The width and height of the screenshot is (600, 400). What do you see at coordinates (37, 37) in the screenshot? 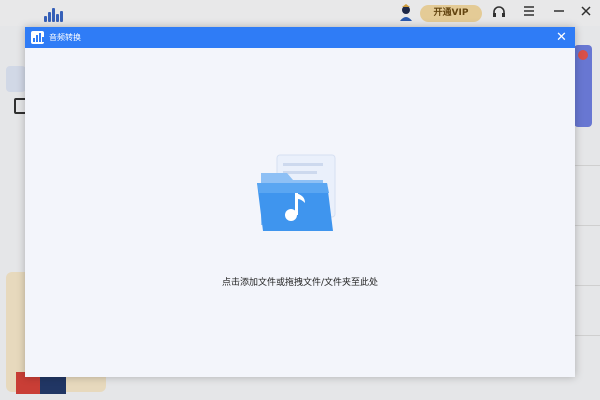
I see `audio-app-icon` at bounding box center [37, 37].